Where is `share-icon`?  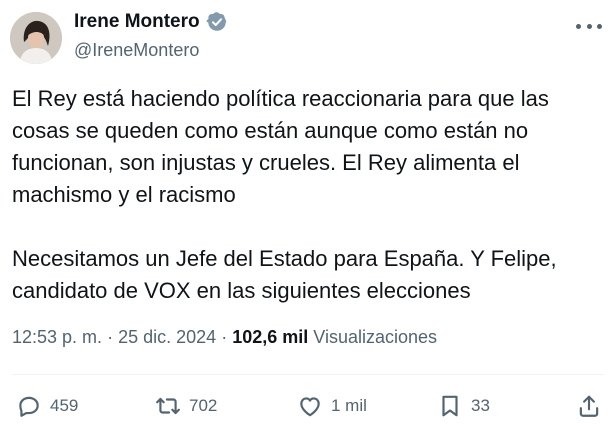 share-icon is located at coordinates (589, 406).